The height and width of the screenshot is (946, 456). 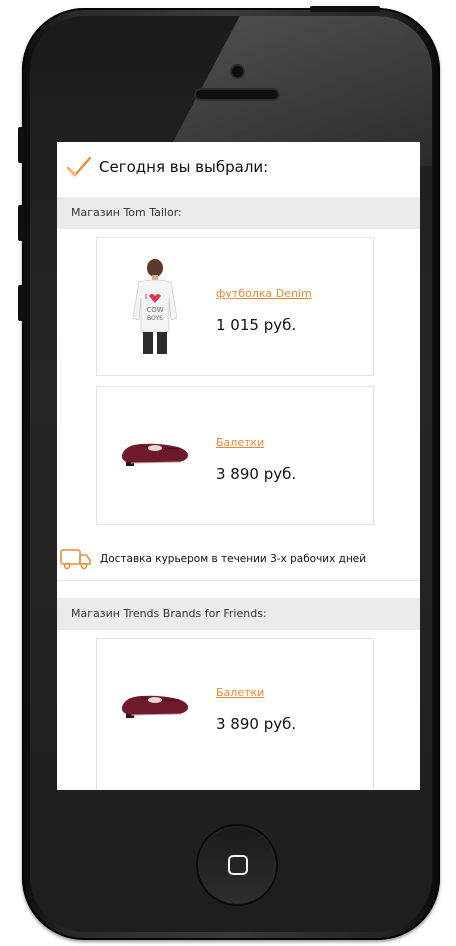 I want to click on product-price: 1 015 руб., so click(x=256, y=325).